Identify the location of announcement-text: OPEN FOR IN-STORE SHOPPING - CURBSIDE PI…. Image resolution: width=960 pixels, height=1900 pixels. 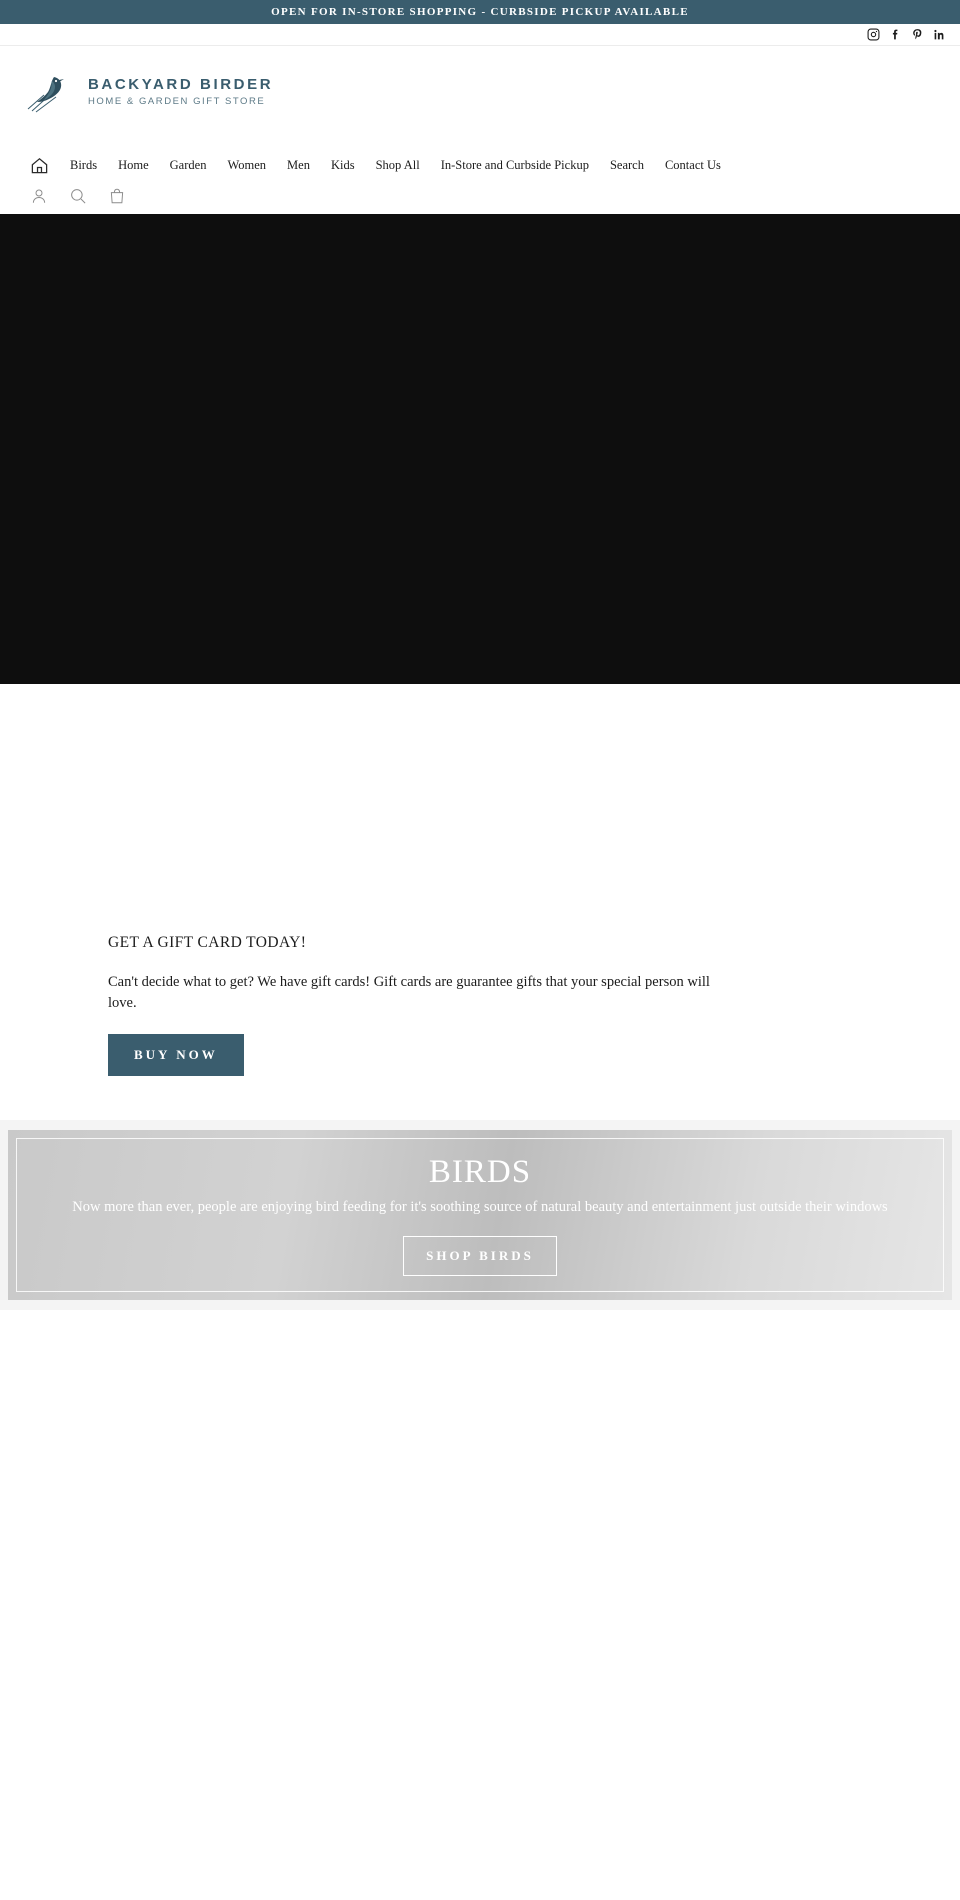
(480, 12).